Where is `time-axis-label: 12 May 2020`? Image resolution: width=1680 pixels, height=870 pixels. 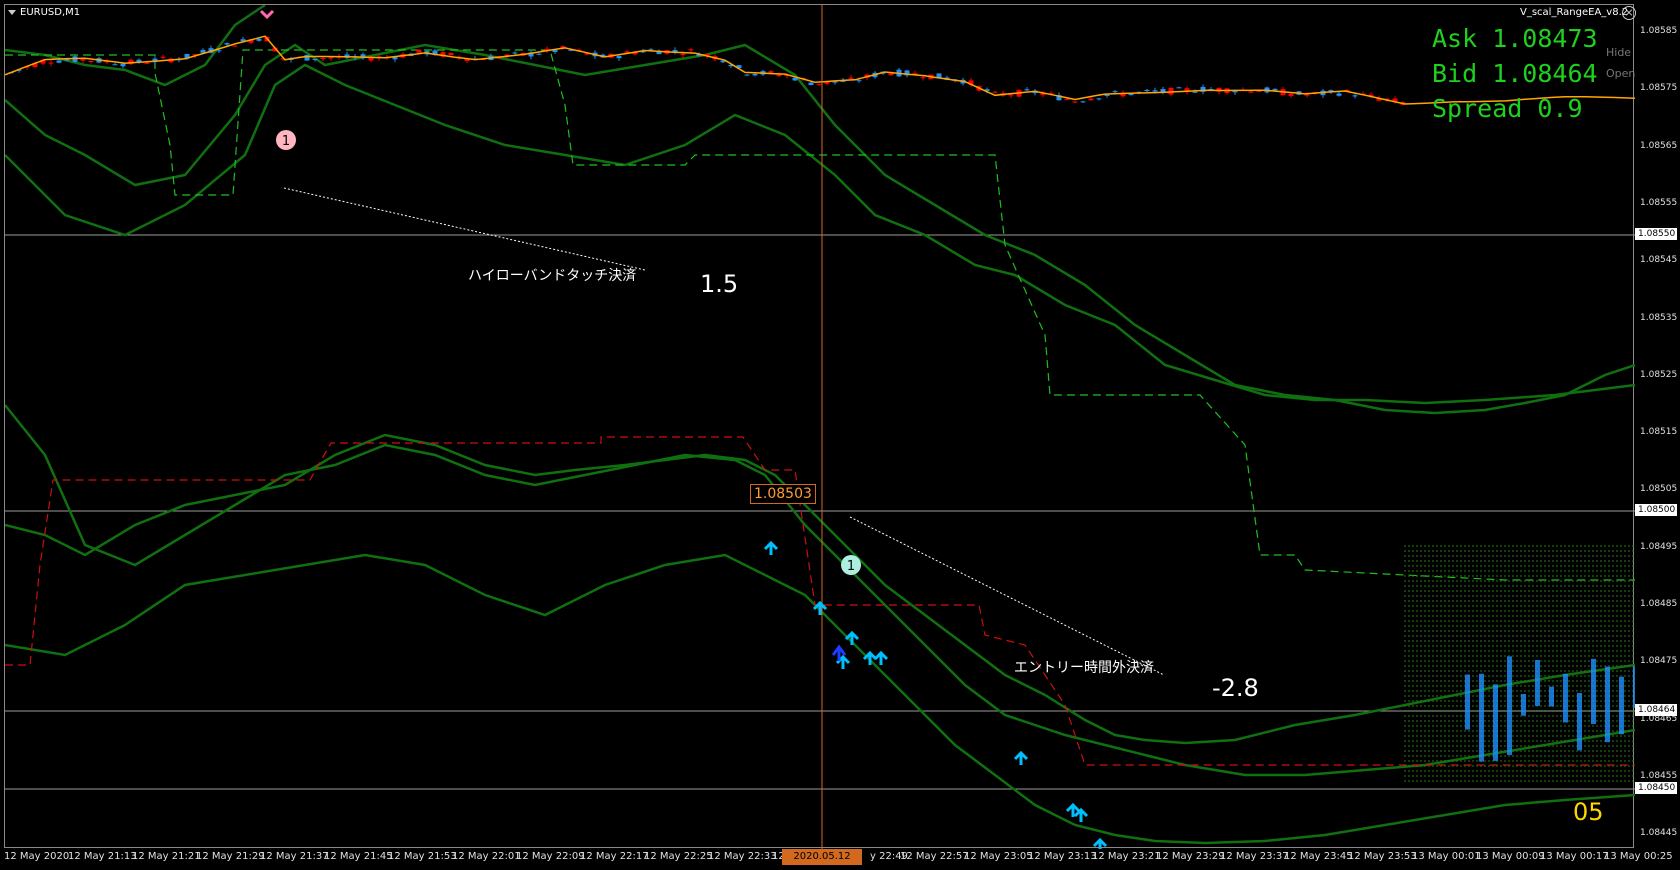 time-axis-label: 12 May 2020 is located at coordinates (37, 856).